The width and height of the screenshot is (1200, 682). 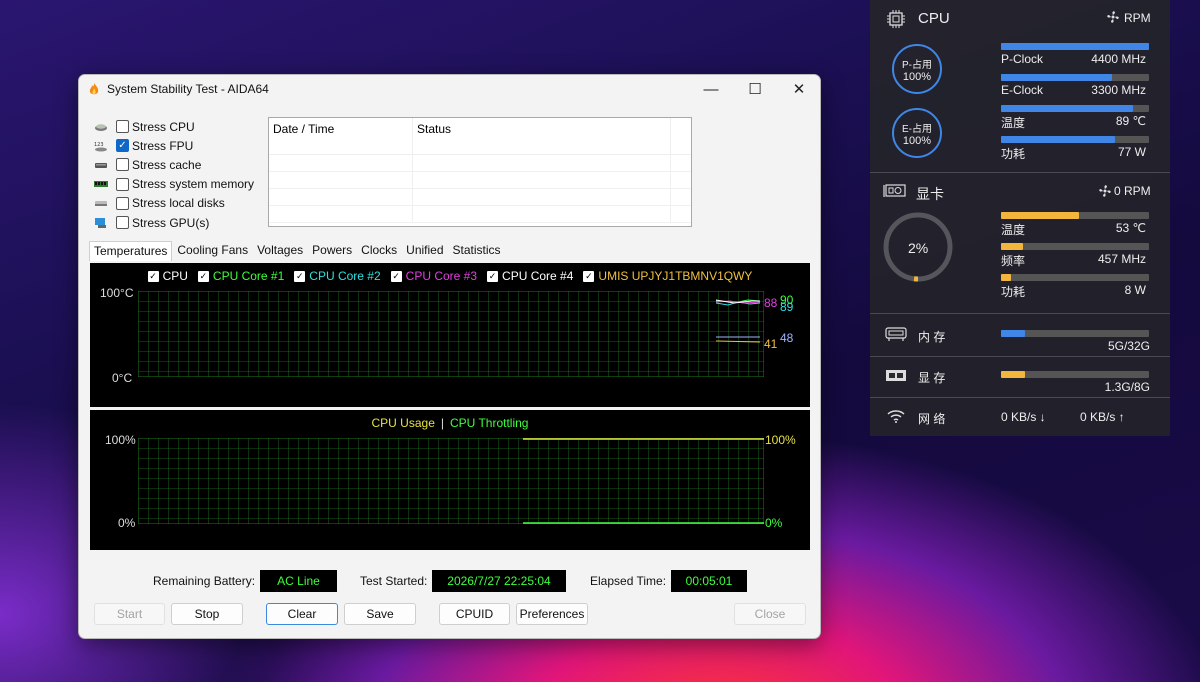 What do you see at coordinates (122, 146) in the screenshot?
I see `stress-fpu-checkbox: ✓` at bounding box center [122, 146].